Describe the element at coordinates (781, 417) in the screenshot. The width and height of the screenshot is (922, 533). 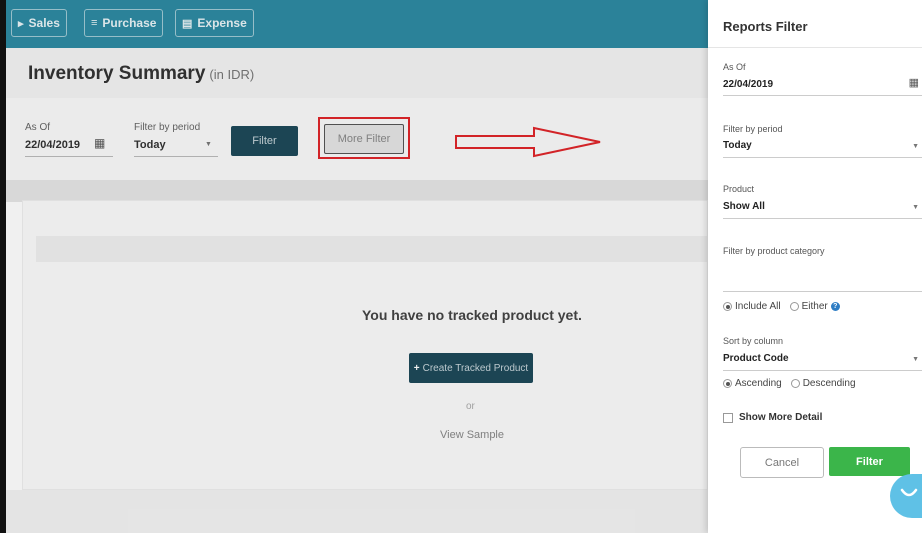
I see `show-more-detail-label: Show More Detail` at that location.